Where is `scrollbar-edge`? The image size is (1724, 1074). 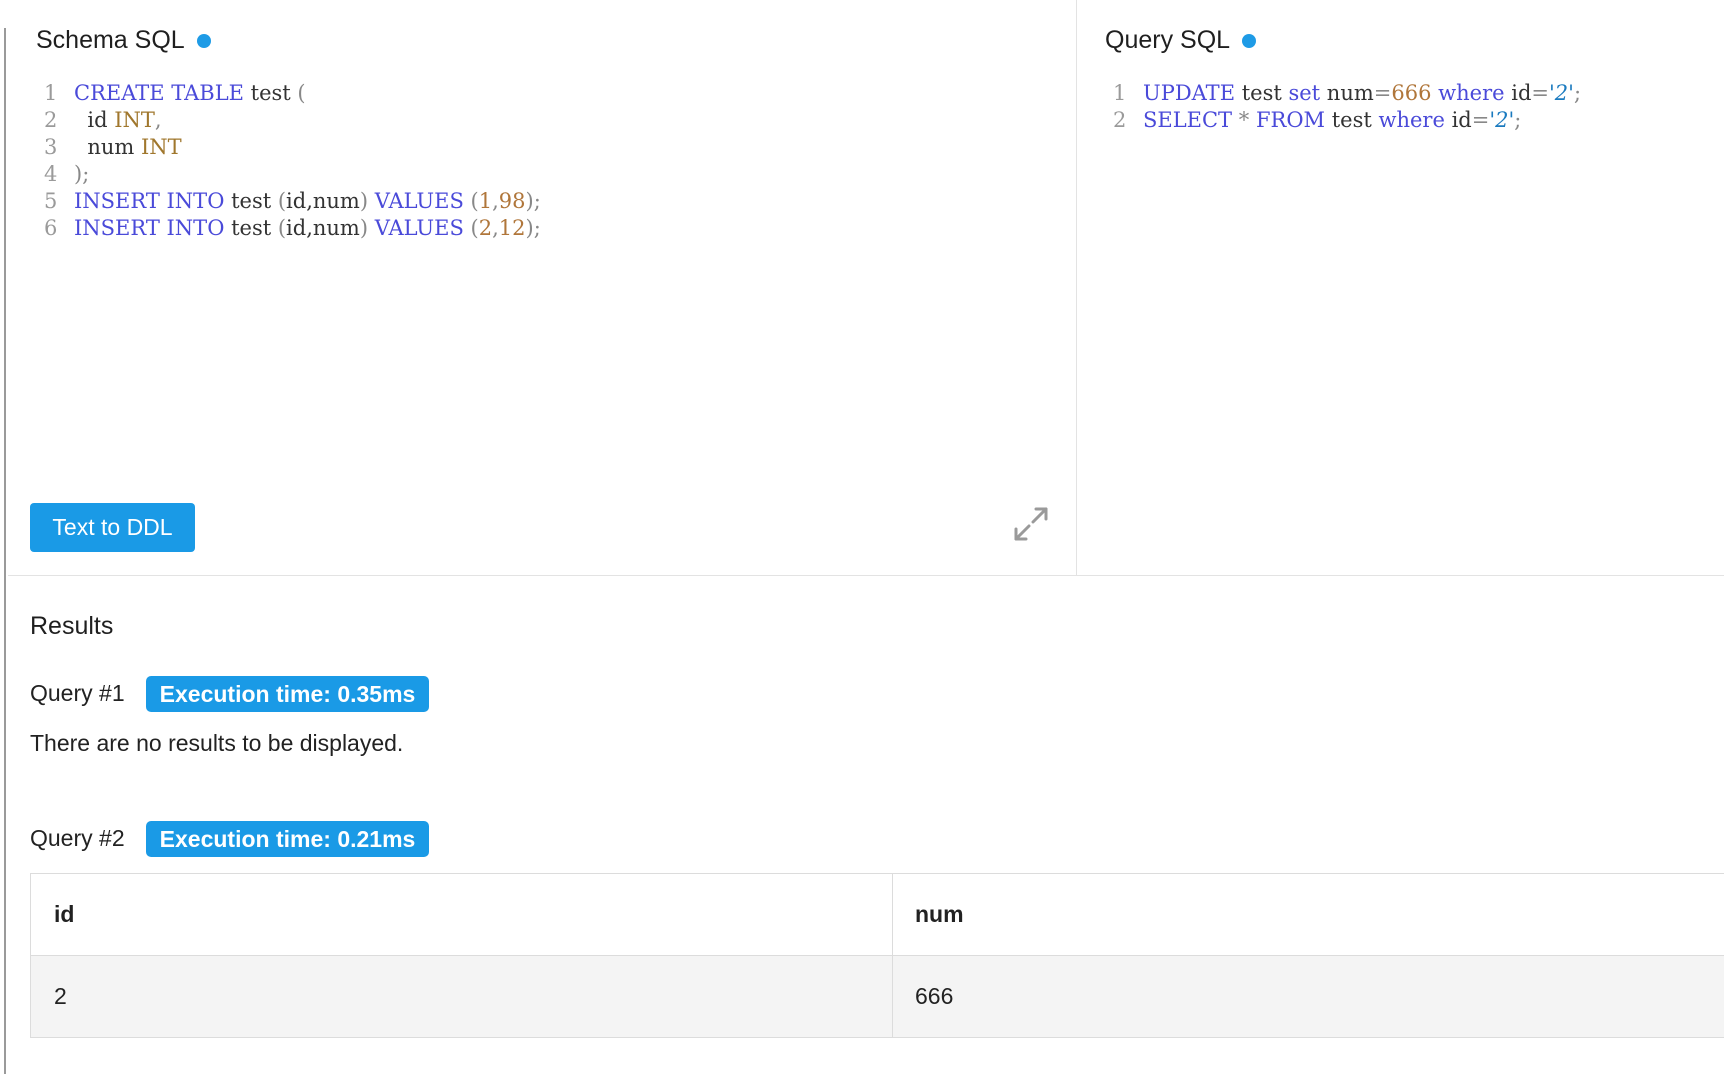 scrollbar-edge is located at coordinates (5, 551).